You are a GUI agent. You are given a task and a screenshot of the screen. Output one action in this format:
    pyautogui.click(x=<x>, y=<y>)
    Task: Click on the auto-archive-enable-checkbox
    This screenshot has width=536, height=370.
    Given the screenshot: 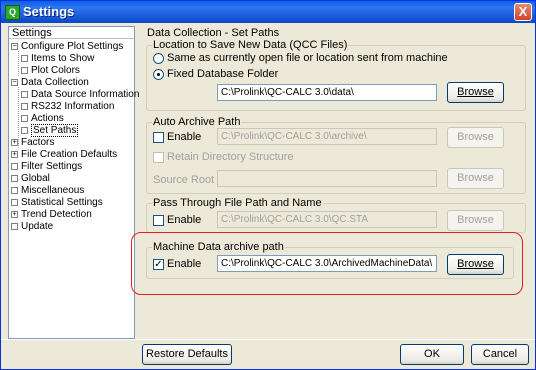 What is the action you would take?
    pyautogui.click(x=158, y=137)
    